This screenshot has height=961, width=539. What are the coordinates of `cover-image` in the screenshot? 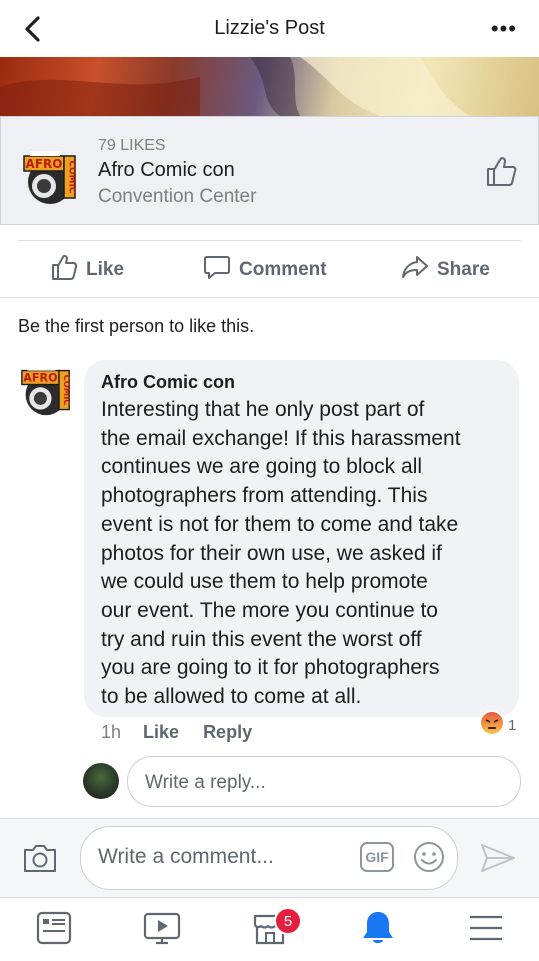 It's located at (269, 86).